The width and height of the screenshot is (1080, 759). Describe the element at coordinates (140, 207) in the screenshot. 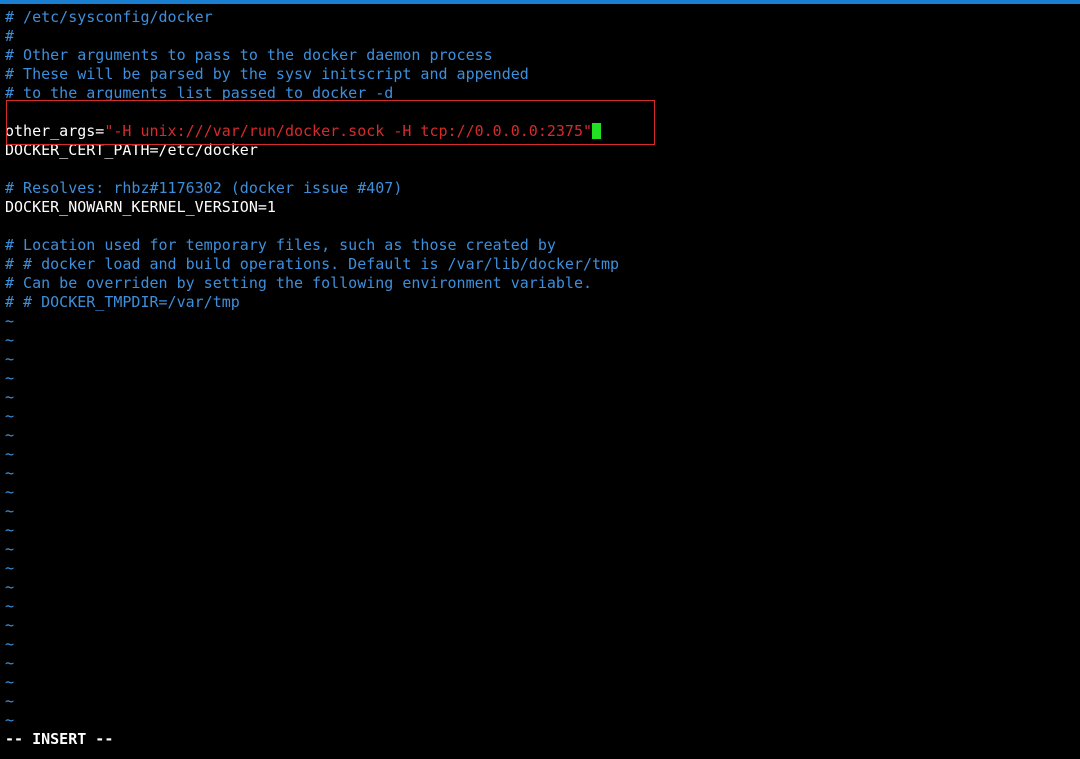

I see `config-line: DOCKER_NOWARN_KERNEL_VERSION=1` at that location.